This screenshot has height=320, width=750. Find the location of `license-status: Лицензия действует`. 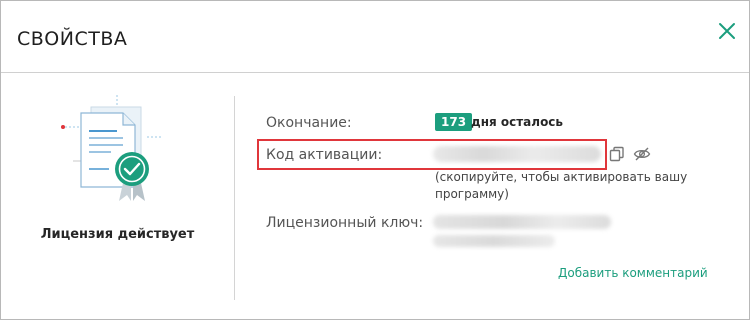

license-status: Лицензия действует is located at coordinates (117, 234).